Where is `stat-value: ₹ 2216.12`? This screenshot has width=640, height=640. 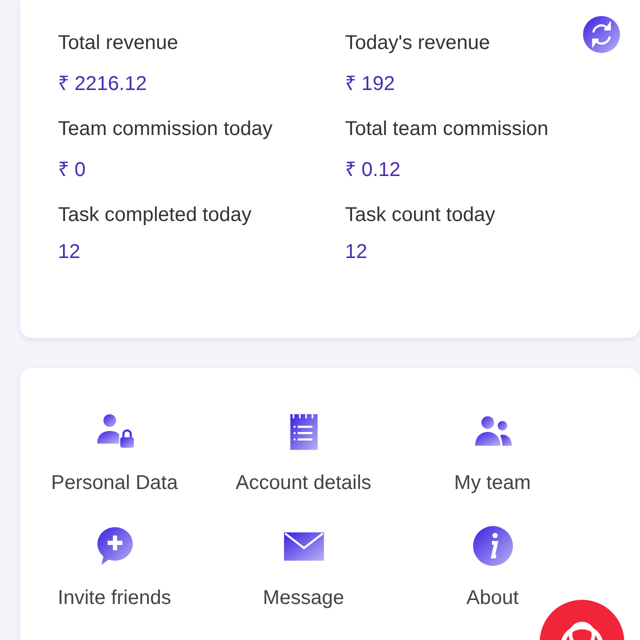
stat-value: ₹ 2216.12 is located at coordinates (103, 84).